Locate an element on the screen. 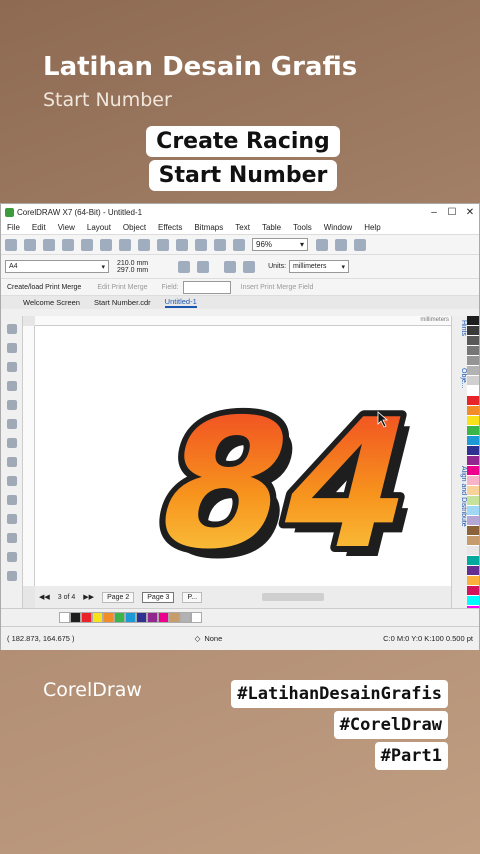 Image resolution: width=480 pixels, height=854 pixels. copy-icon is located at coordinates (106, 244).